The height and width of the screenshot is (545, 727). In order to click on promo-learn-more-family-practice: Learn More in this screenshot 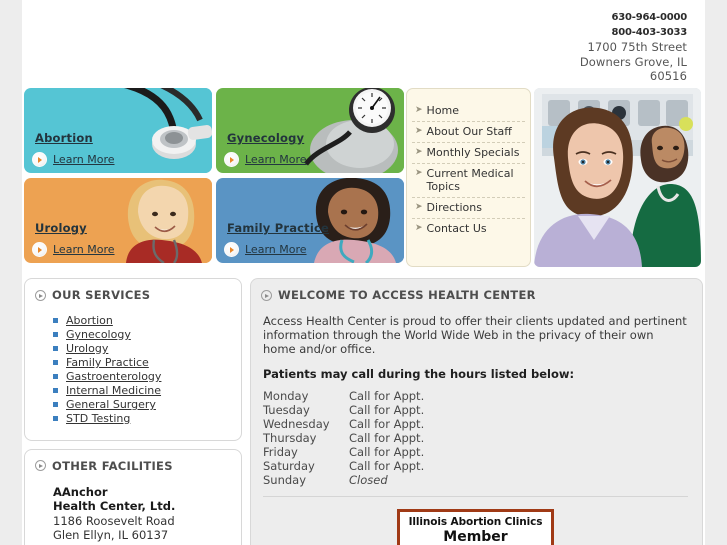, I will do `click(265, 249)`.